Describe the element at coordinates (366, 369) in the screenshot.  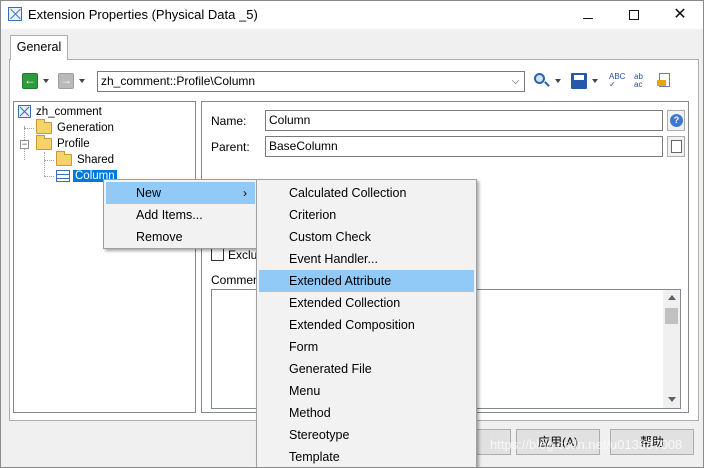
I see `menu-item-generated-file: Generated File` at that location.